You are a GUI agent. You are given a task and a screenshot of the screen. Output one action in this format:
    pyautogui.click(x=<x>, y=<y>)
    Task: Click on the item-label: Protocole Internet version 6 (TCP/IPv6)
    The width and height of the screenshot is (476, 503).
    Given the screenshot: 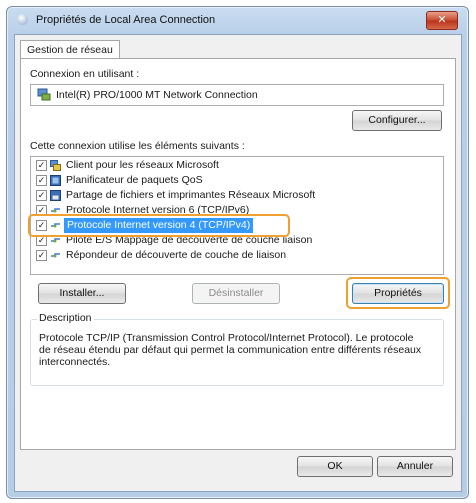 What is the action you would take?
    pyautogui.click(x=158, y=210)
    